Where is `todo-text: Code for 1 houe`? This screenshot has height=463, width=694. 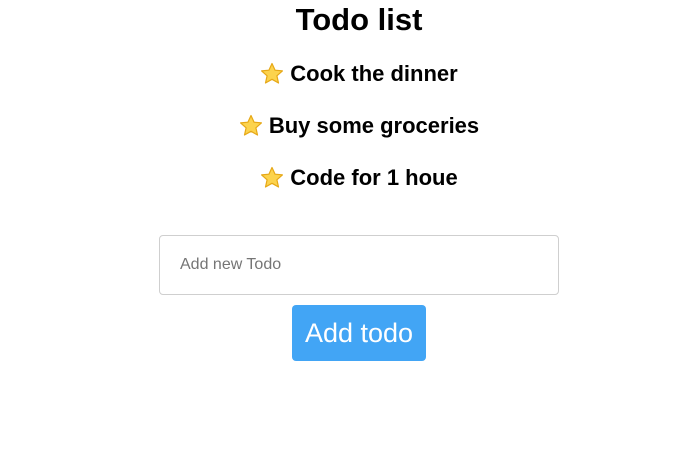 todo-text: Code for 1 houe is located at coordinates (374, 177).